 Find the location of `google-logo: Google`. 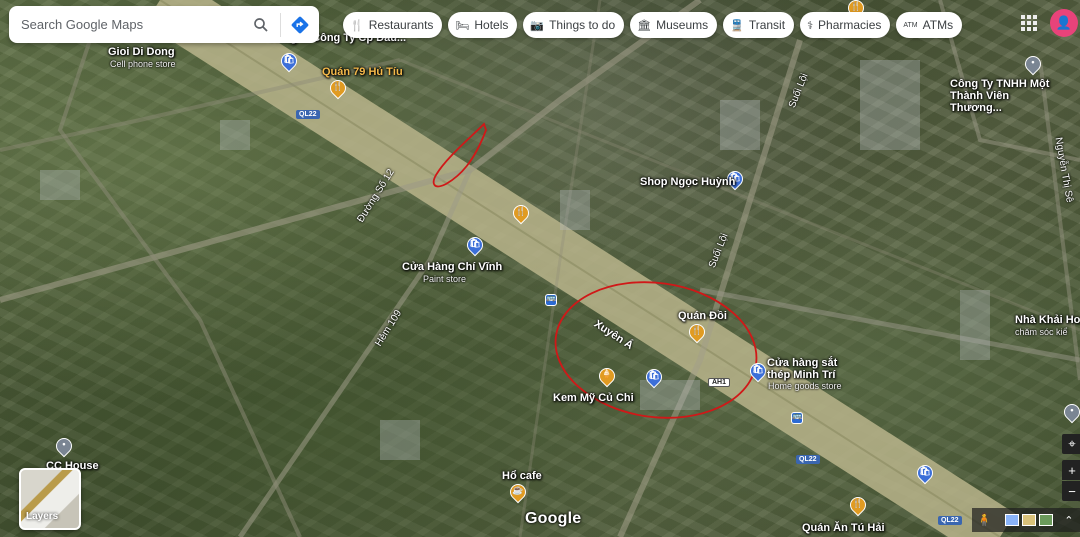

google-logo: Google is located at coordinates (553, 518).